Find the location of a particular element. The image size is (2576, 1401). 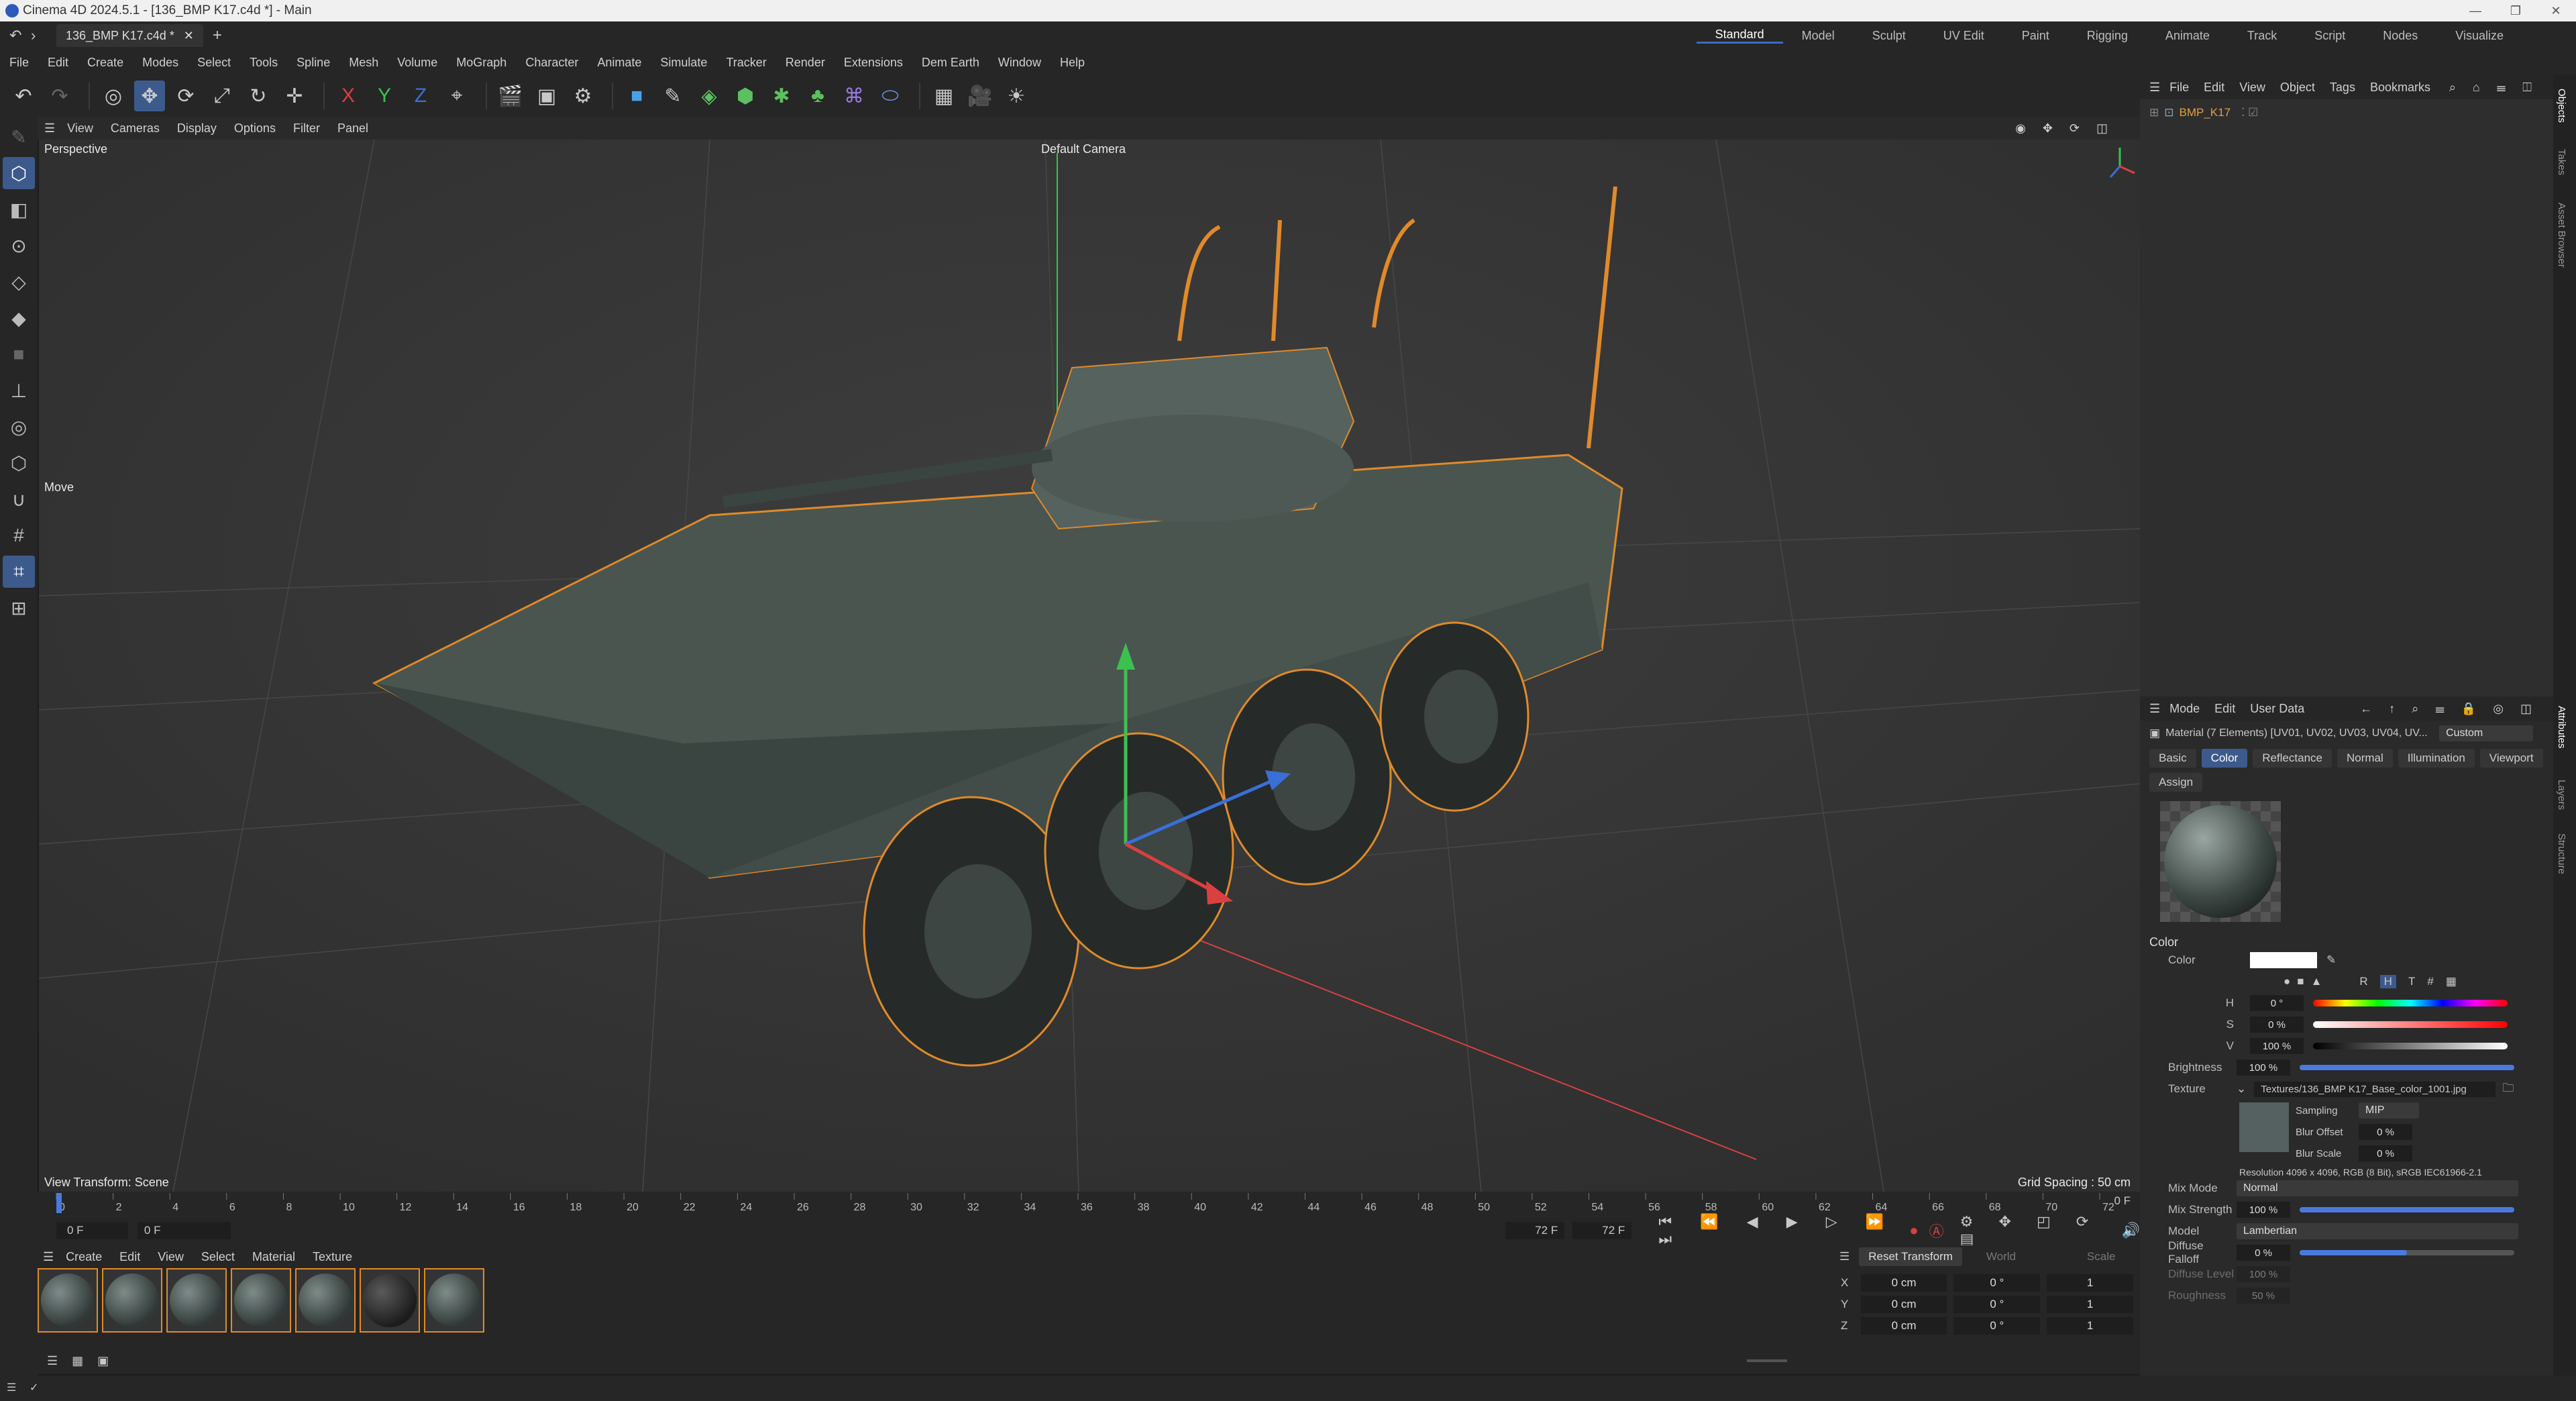

model-dropdown: Lambertian is located at coordinates (2377, 1231).